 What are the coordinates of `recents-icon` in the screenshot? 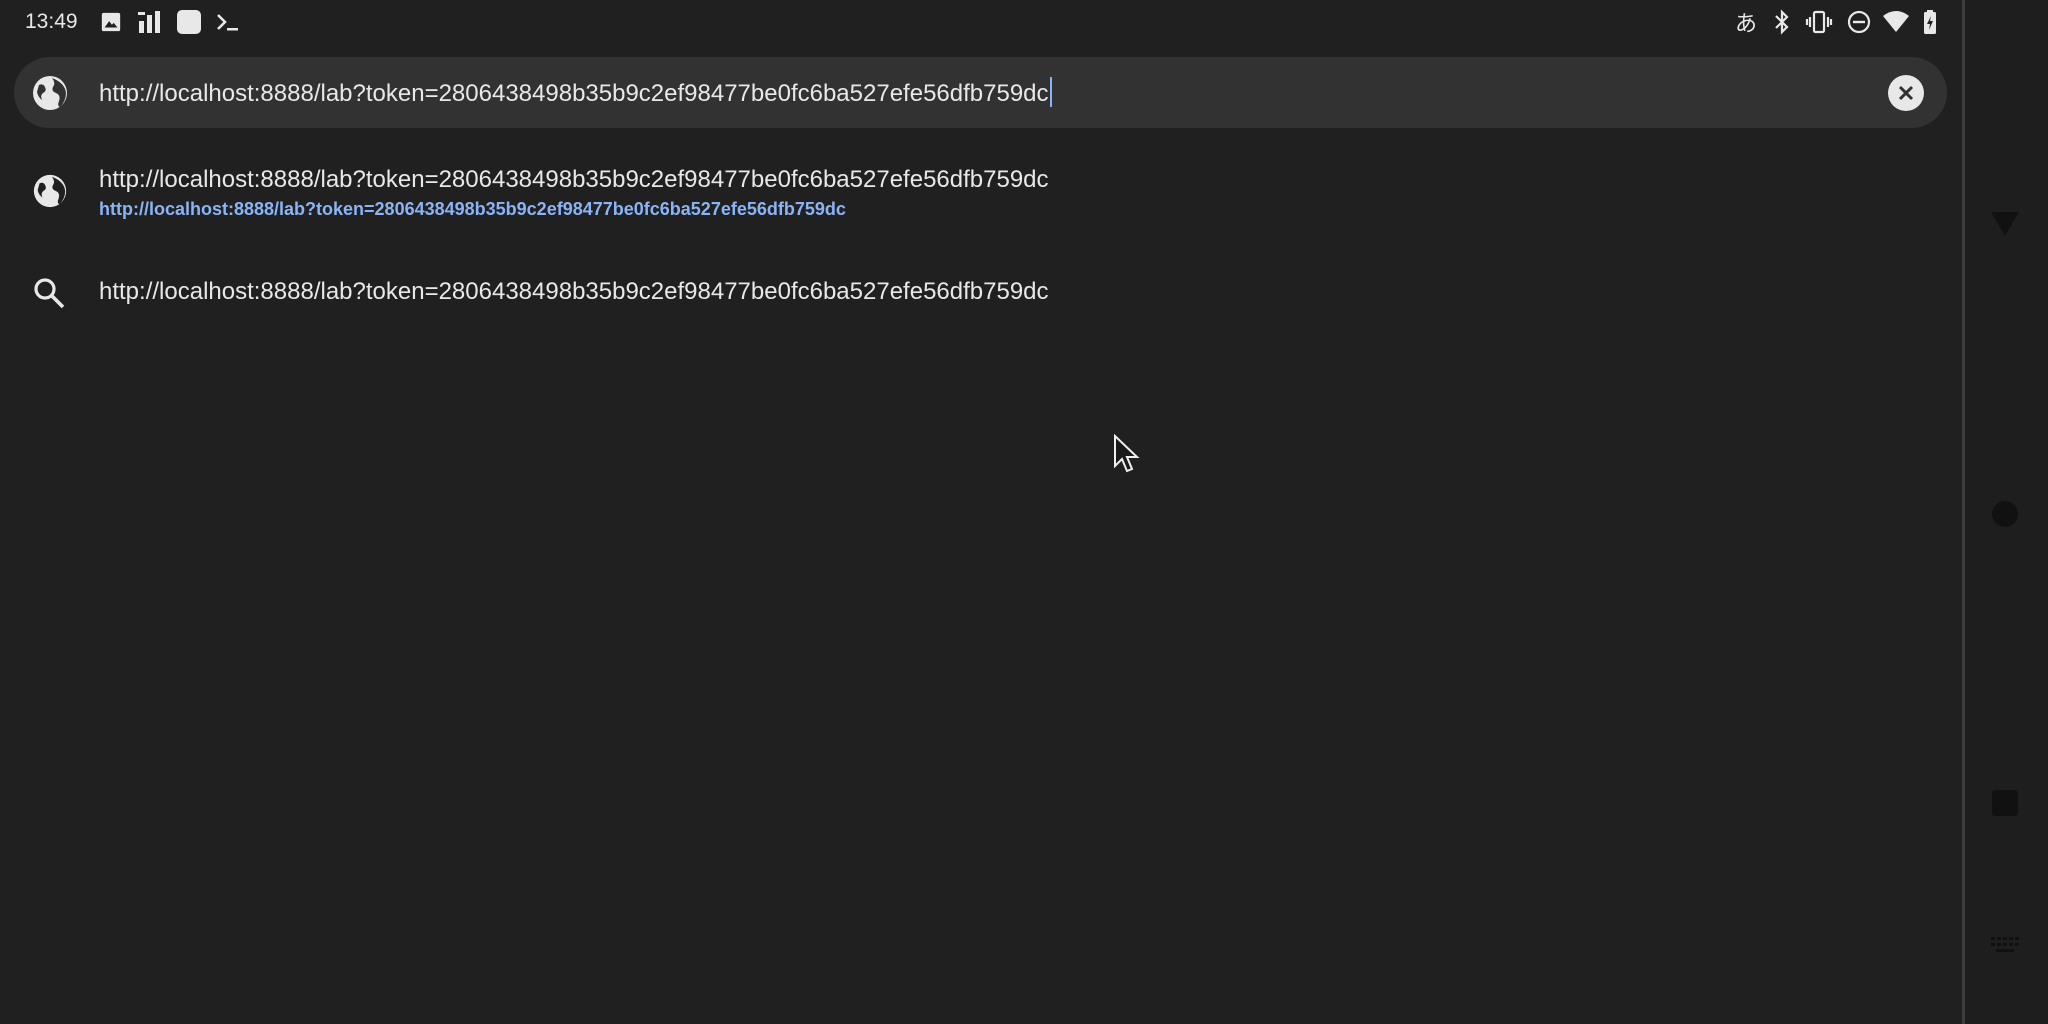 It's located at (2005, 803).